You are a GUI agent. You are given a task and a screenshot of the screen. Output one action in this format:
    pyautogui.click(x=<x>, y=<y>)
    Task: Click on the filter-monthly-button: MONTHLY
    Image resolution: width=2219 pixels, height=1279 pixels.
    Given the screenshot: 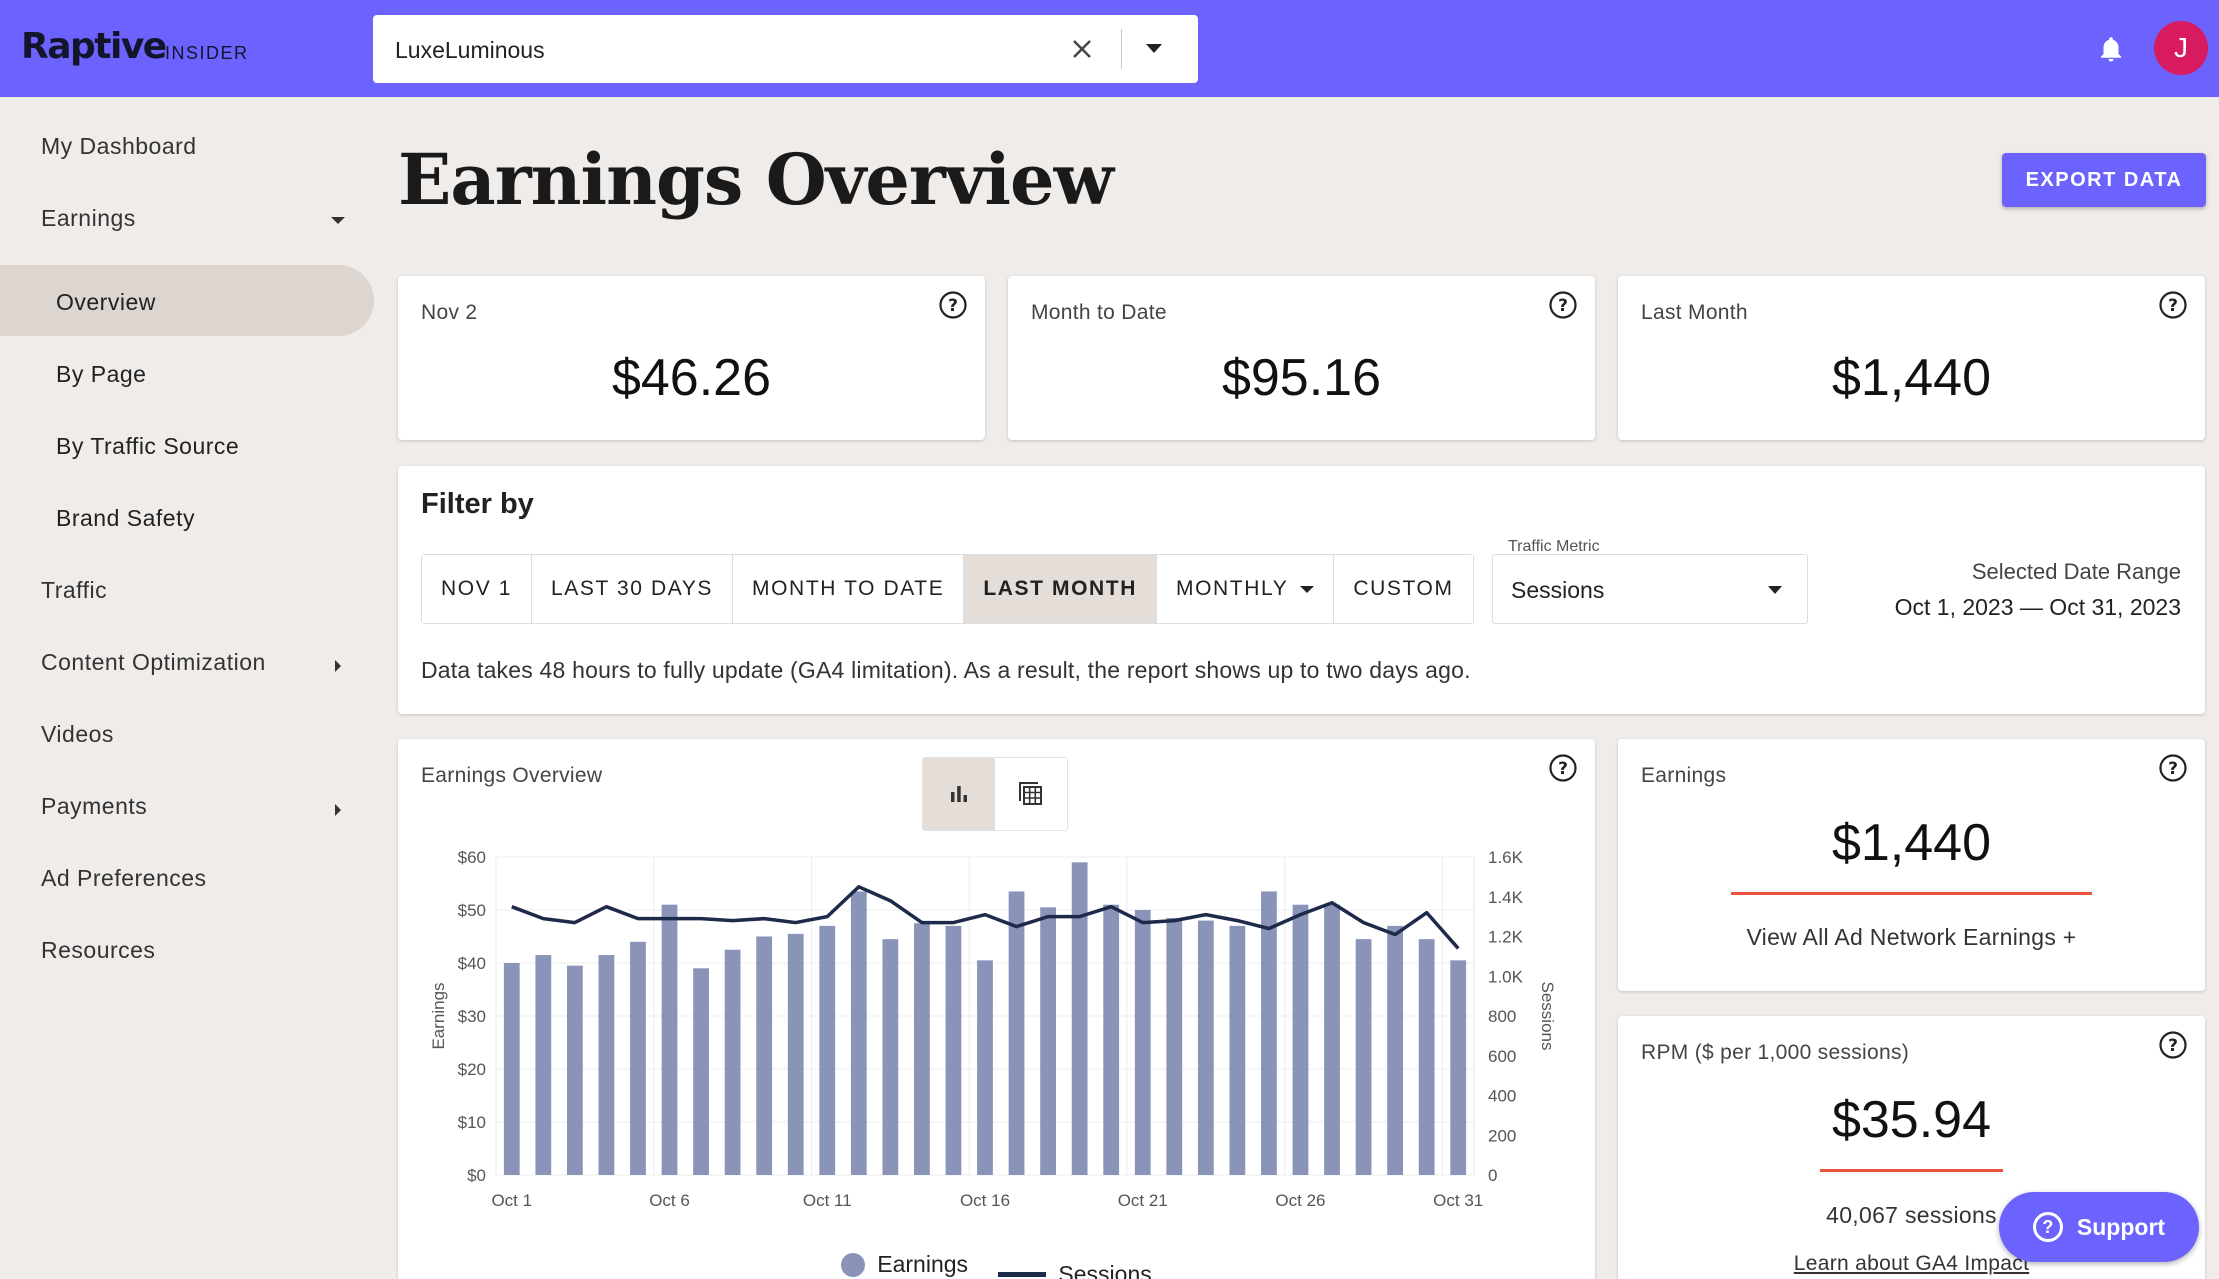 What is the action you would take?
    pyautogui.click(x=1246, y=589)
    